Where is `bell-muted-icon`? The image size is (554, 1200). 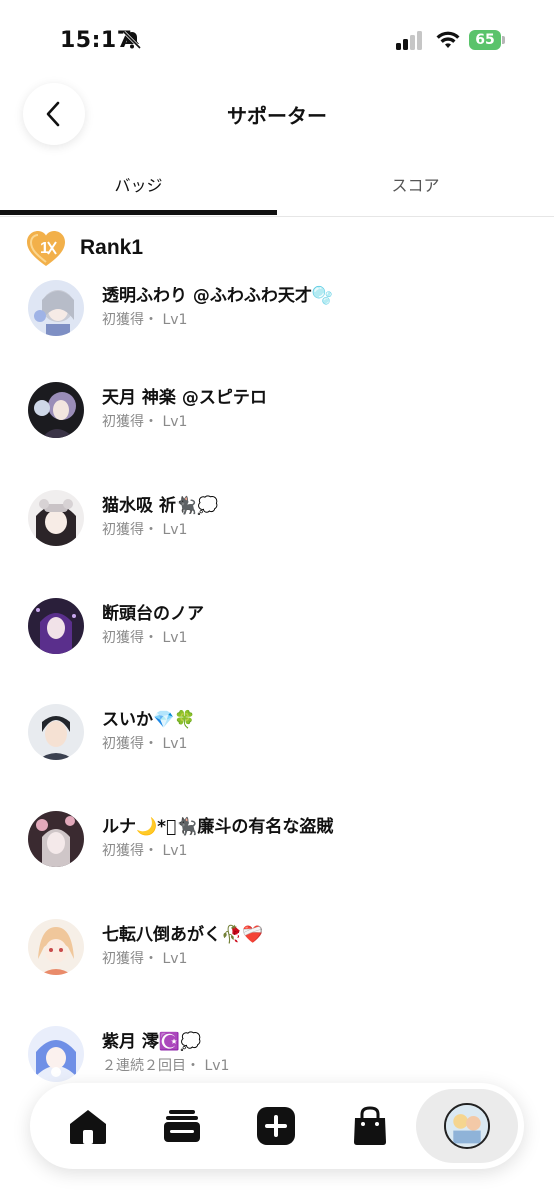 bell-muted-icon is located at coordinates (132, 40).